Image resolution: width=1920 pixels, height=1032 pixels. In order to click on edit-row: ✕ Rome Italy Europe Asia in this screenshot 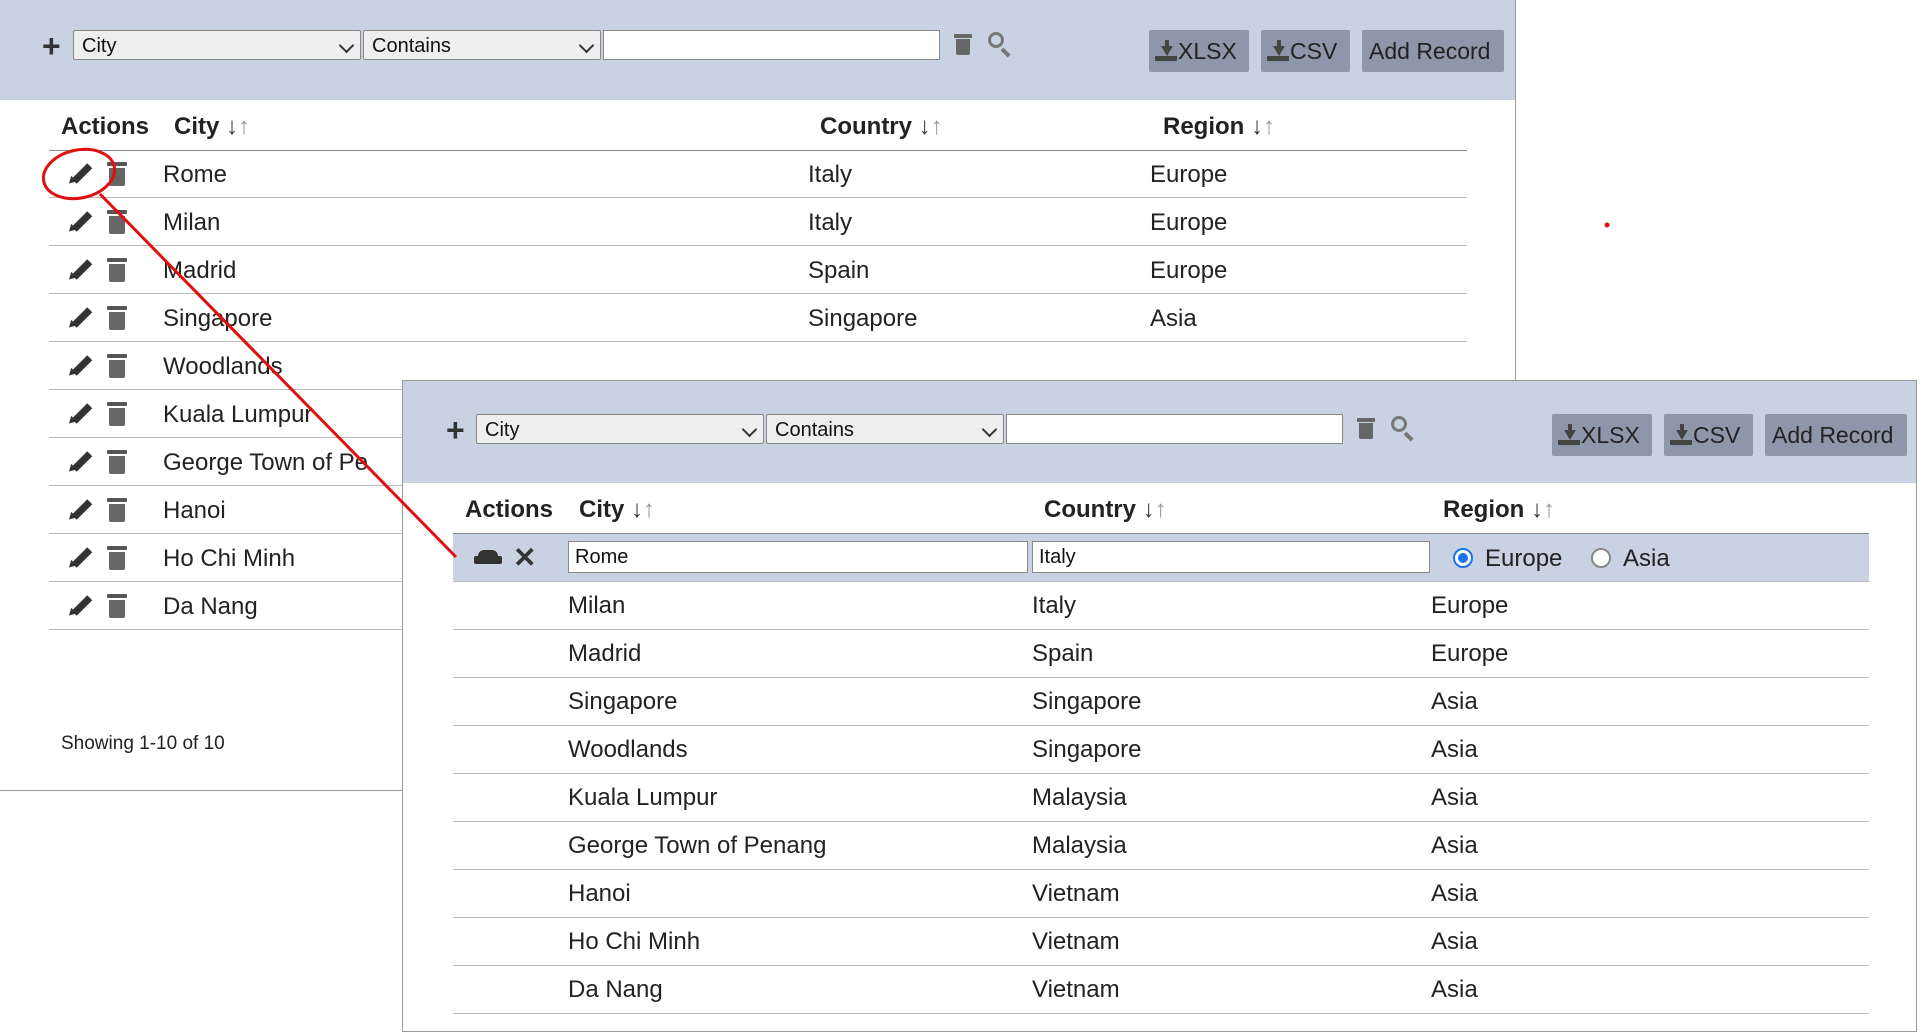, I will do `click(1161, 557)`.